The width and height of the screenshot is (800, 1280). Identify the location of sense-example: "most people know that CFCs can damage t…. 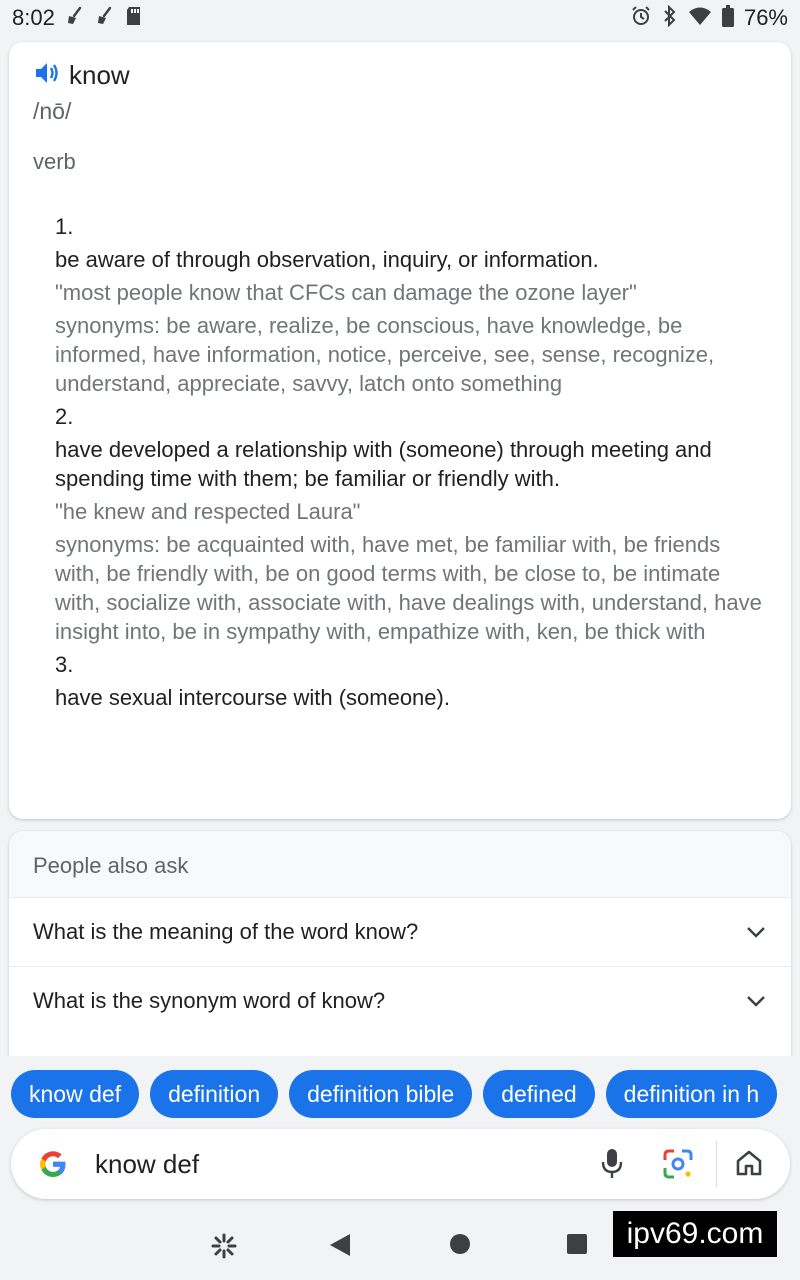
(346, 292).